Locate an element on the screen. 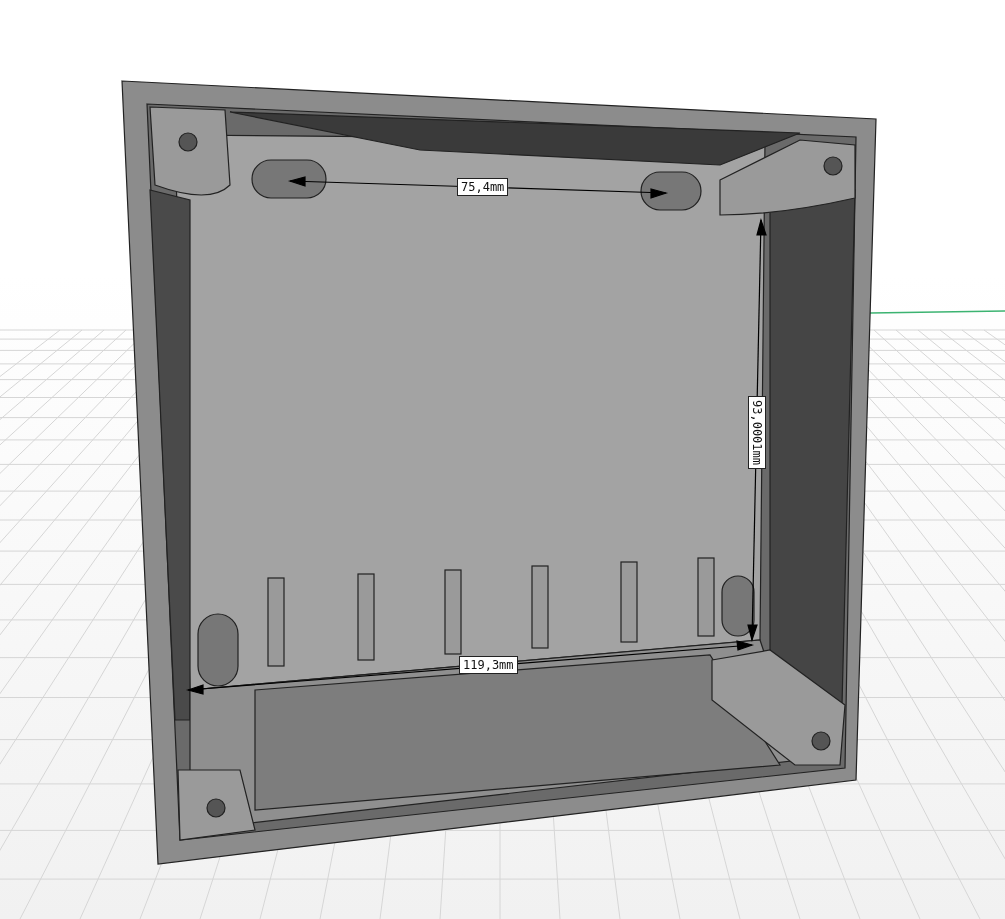 This screenshot has height=919, width=1005. dimension-label: 119,3mm is located at coordinates (488, 665).